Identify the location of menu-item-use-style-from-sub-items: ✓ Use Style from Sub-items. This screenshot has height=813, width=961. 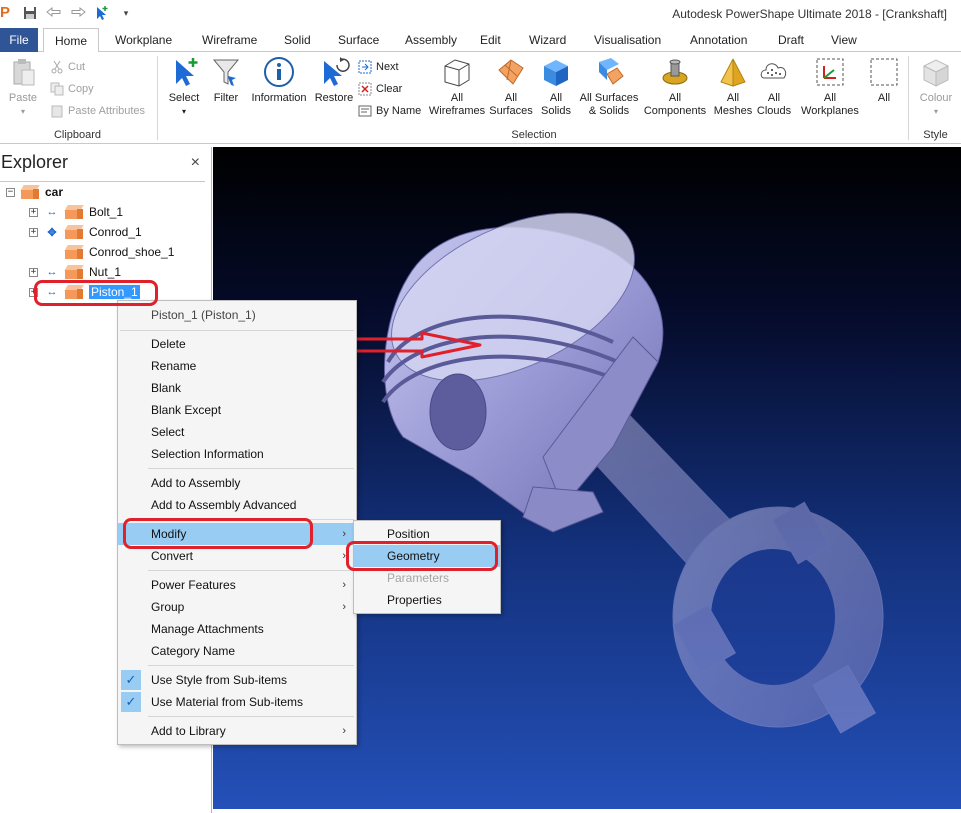
(237, 680).